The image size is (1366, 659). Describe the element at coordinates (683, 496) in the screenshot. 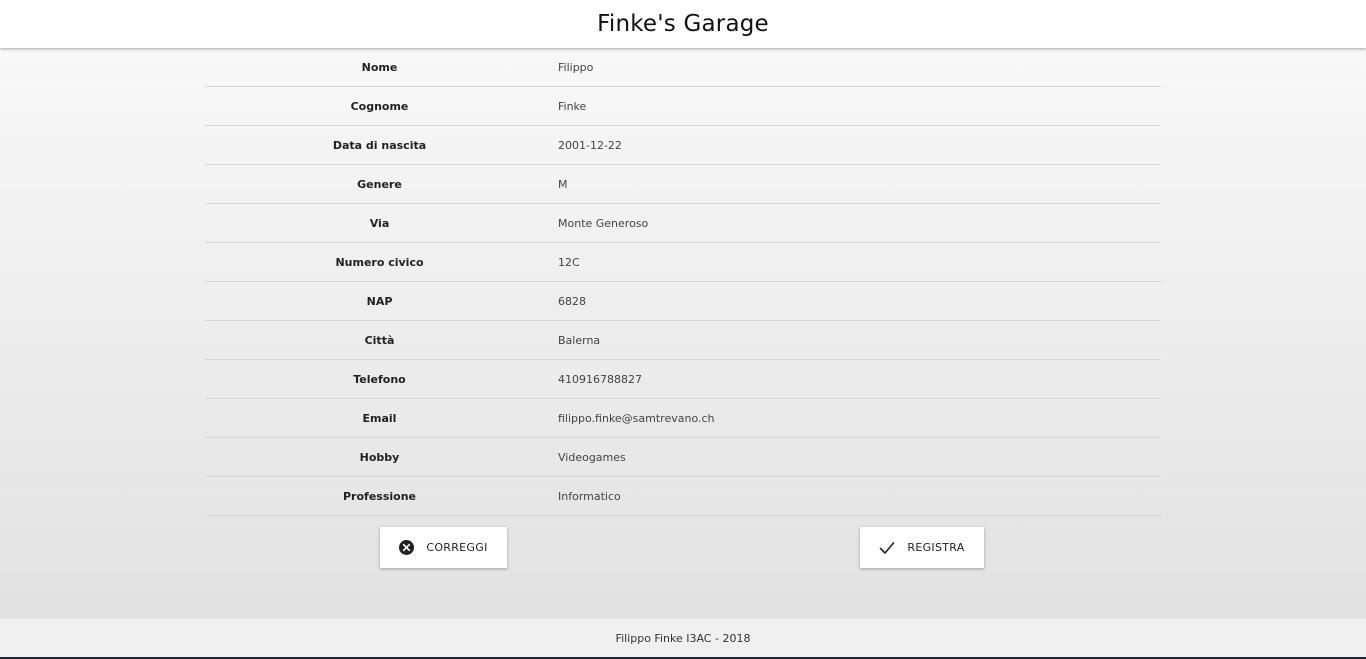

I see `table-row-professione: Professione Informatico` at that location.